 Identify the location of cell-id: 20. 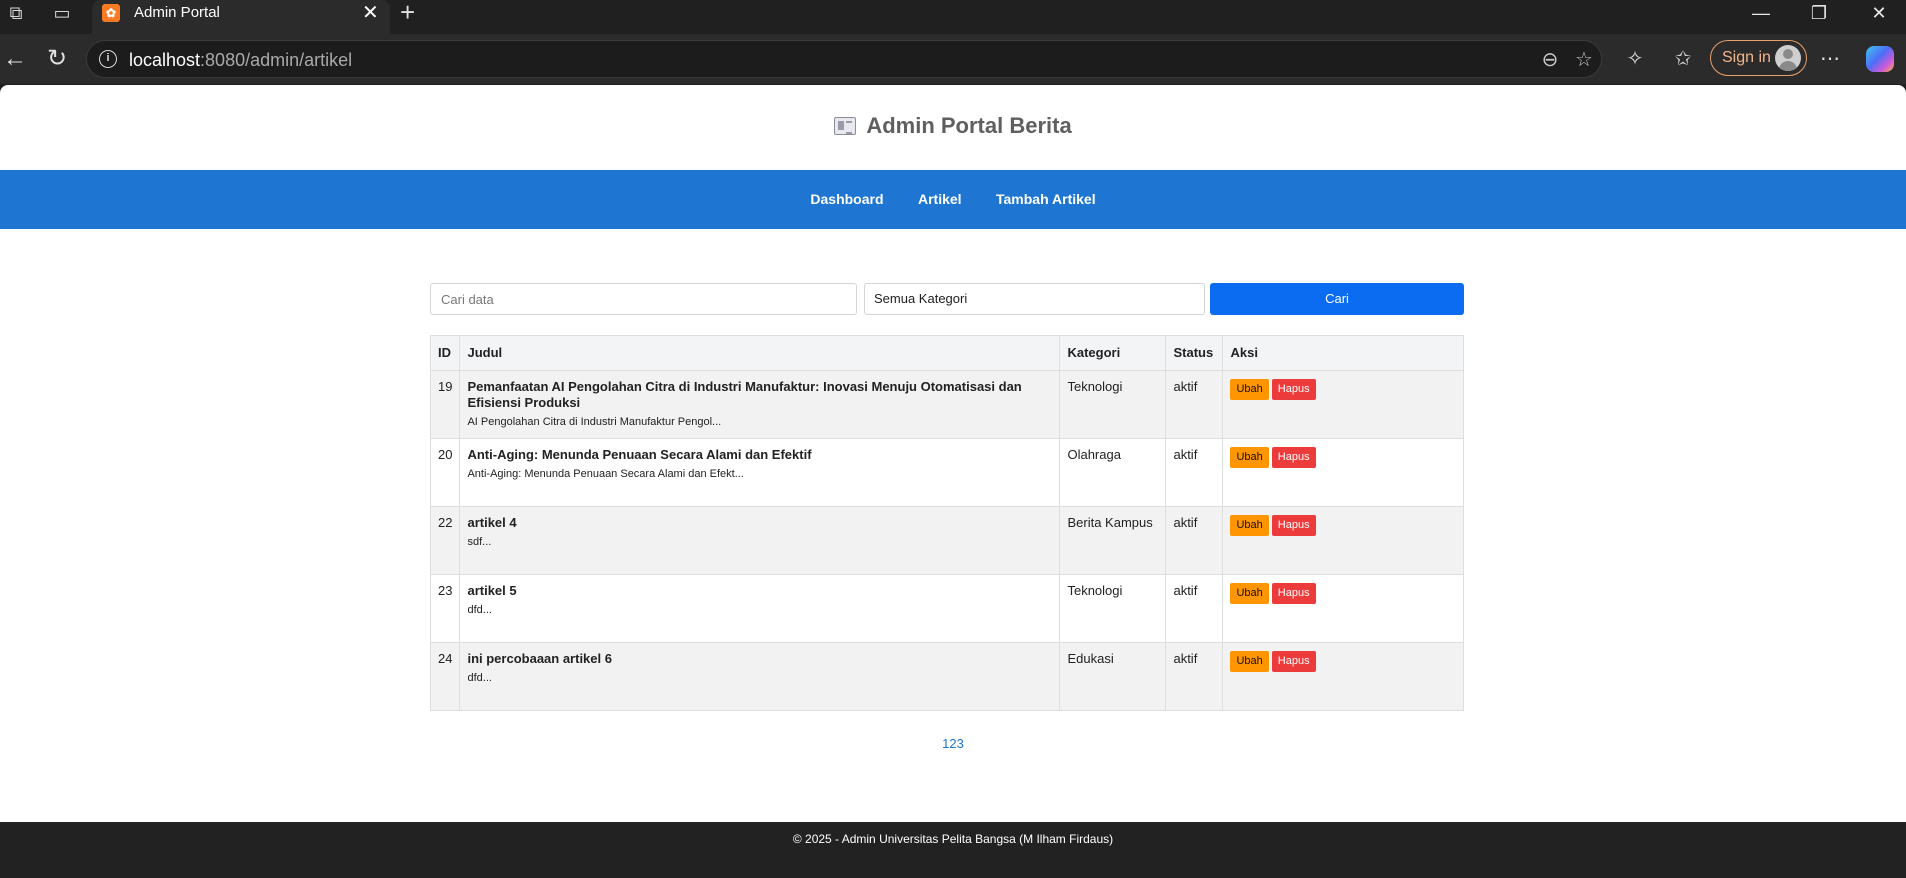
(445, 472).